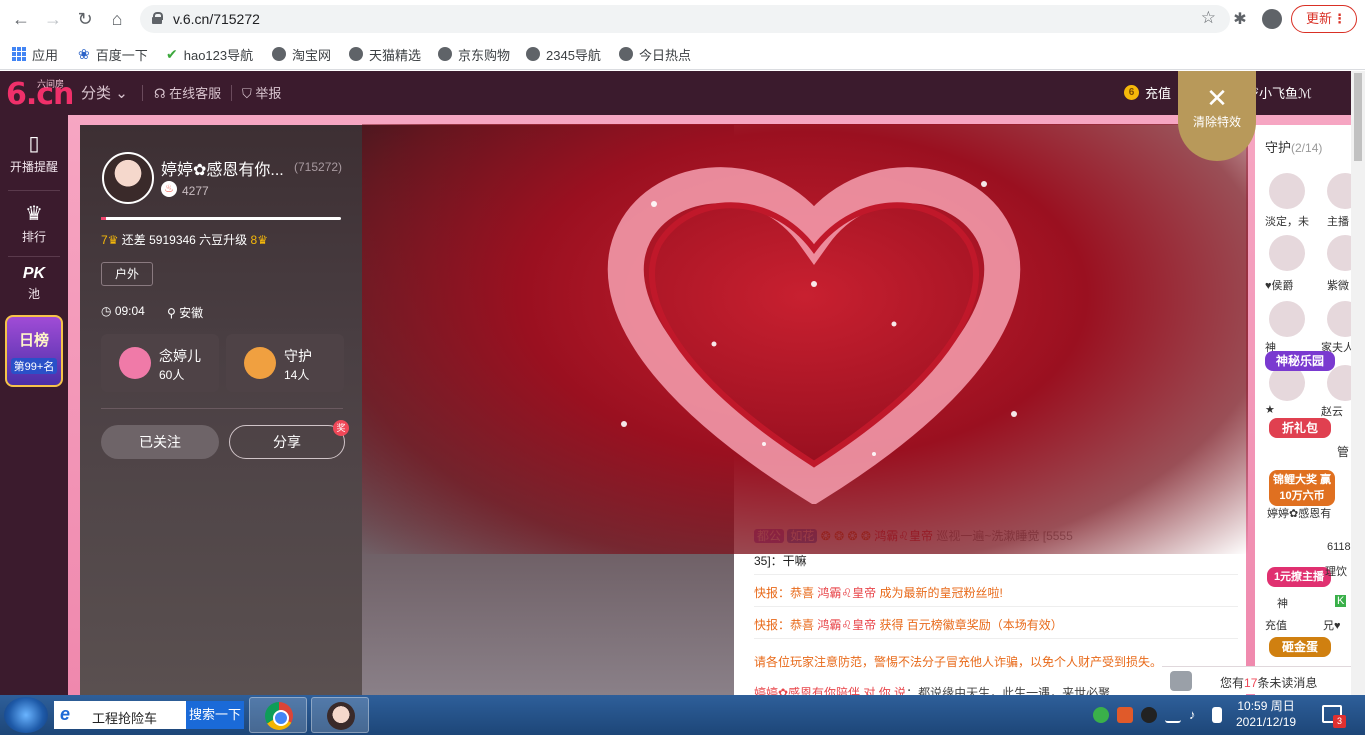  I want to click on chat-news: 快报：恭喜 鸿霸♌皇帝 获得 百元榜徽章奖励（本场有效）, so click(908, 624).